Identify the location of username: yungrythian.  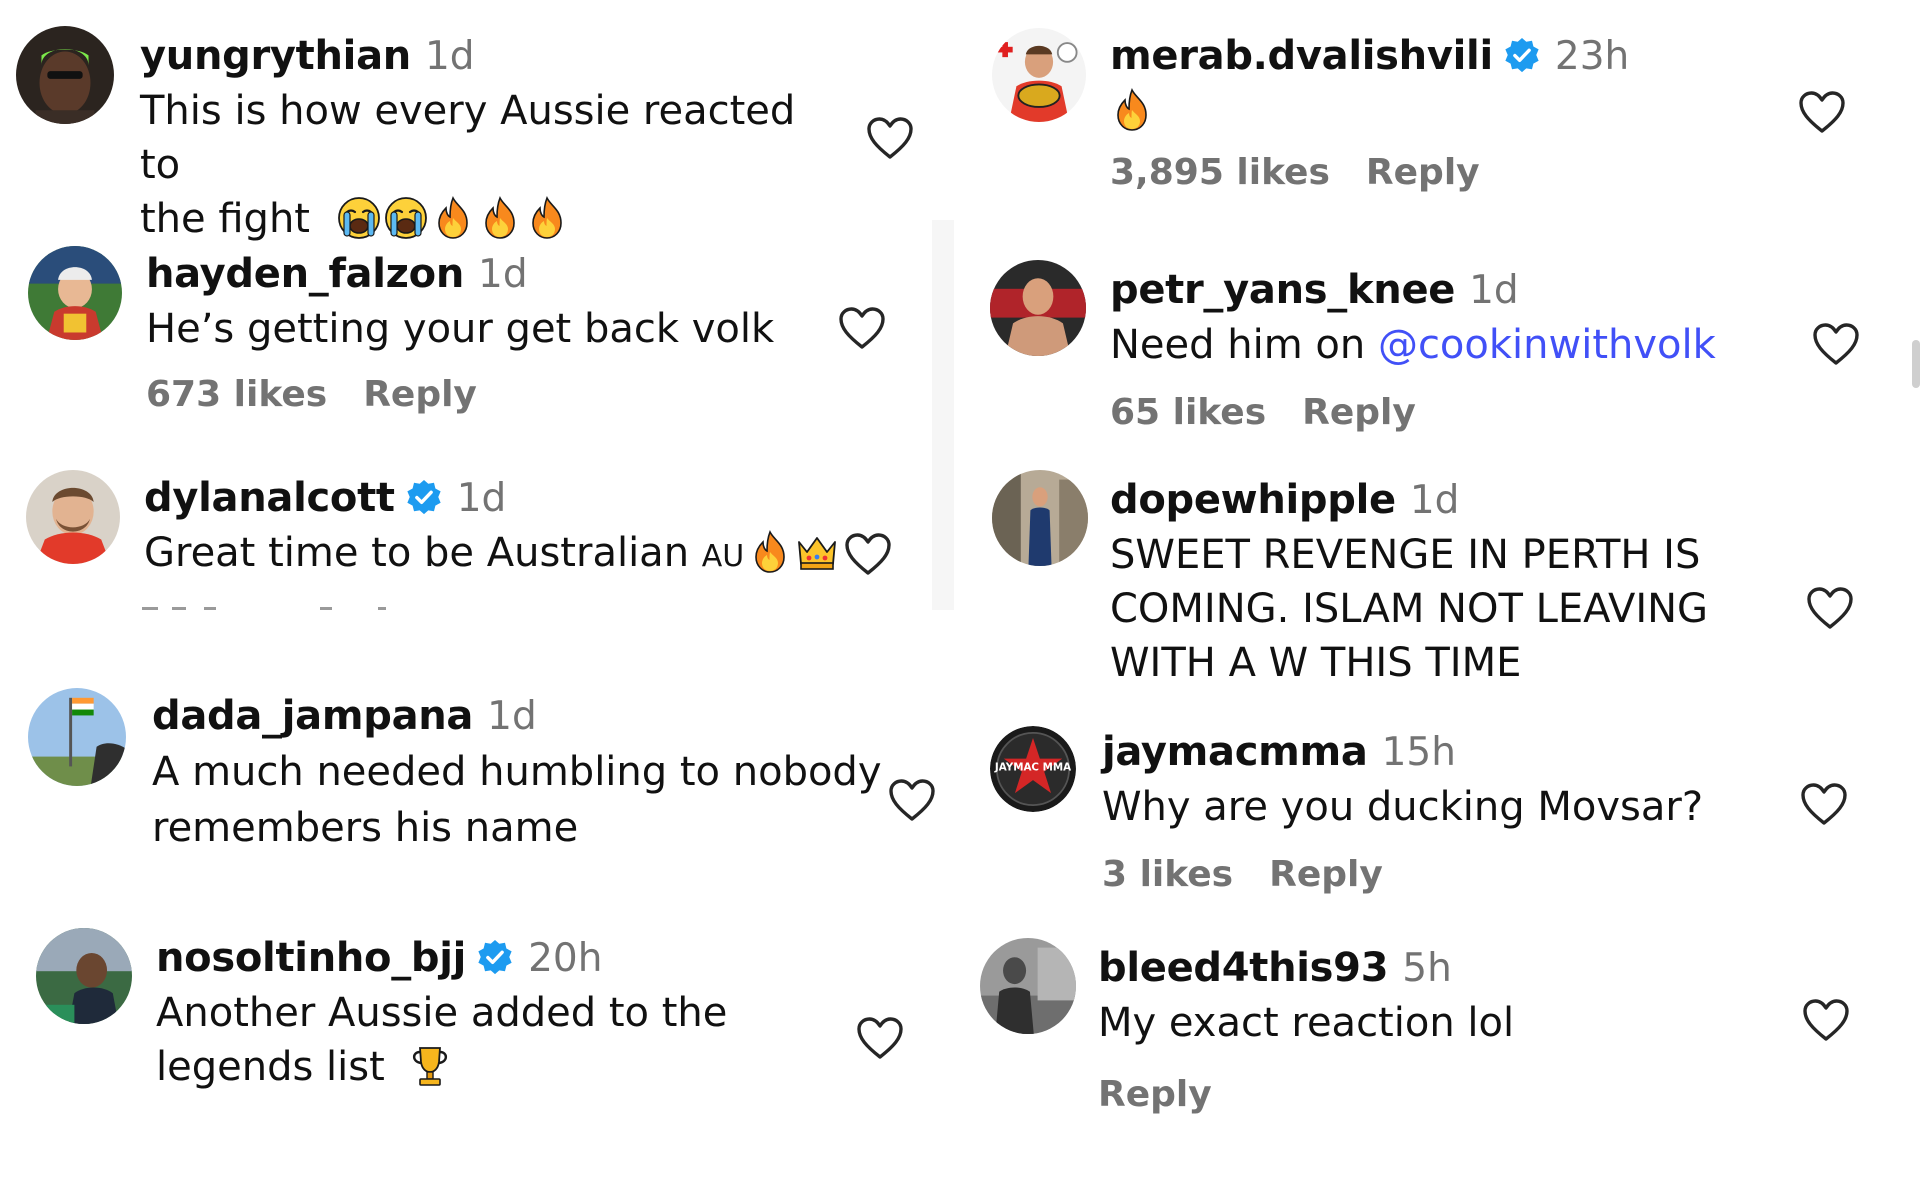
(275, 56).